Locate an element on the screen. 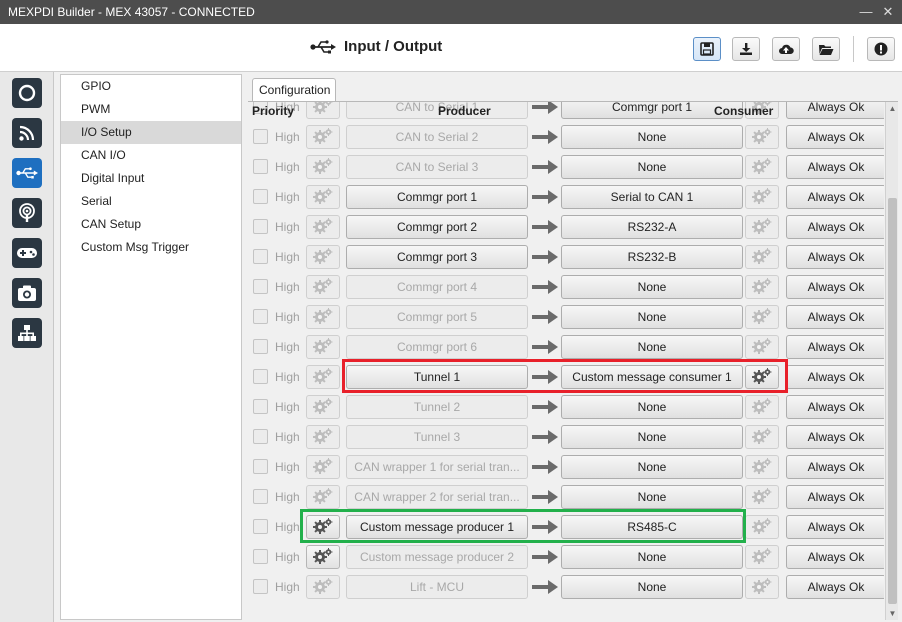 The image size is (902, 622). nav-joystick is located at coordinates (27, 253).